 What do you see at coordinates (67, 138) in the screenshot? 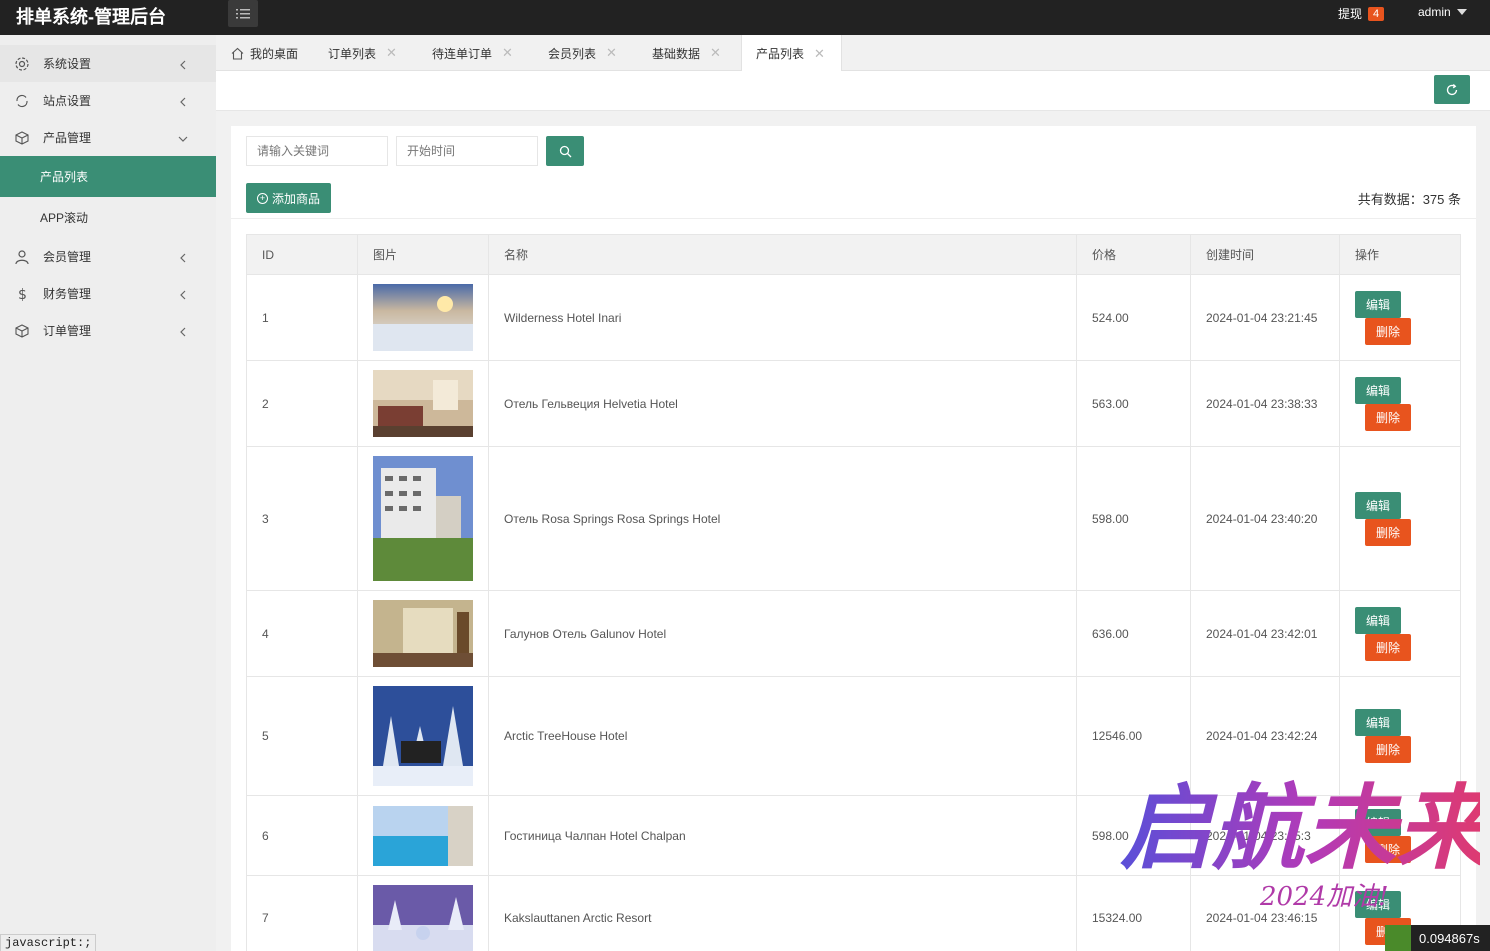
I see `sidebar-item-label: 产品管理` at bounding box center [67, 138].